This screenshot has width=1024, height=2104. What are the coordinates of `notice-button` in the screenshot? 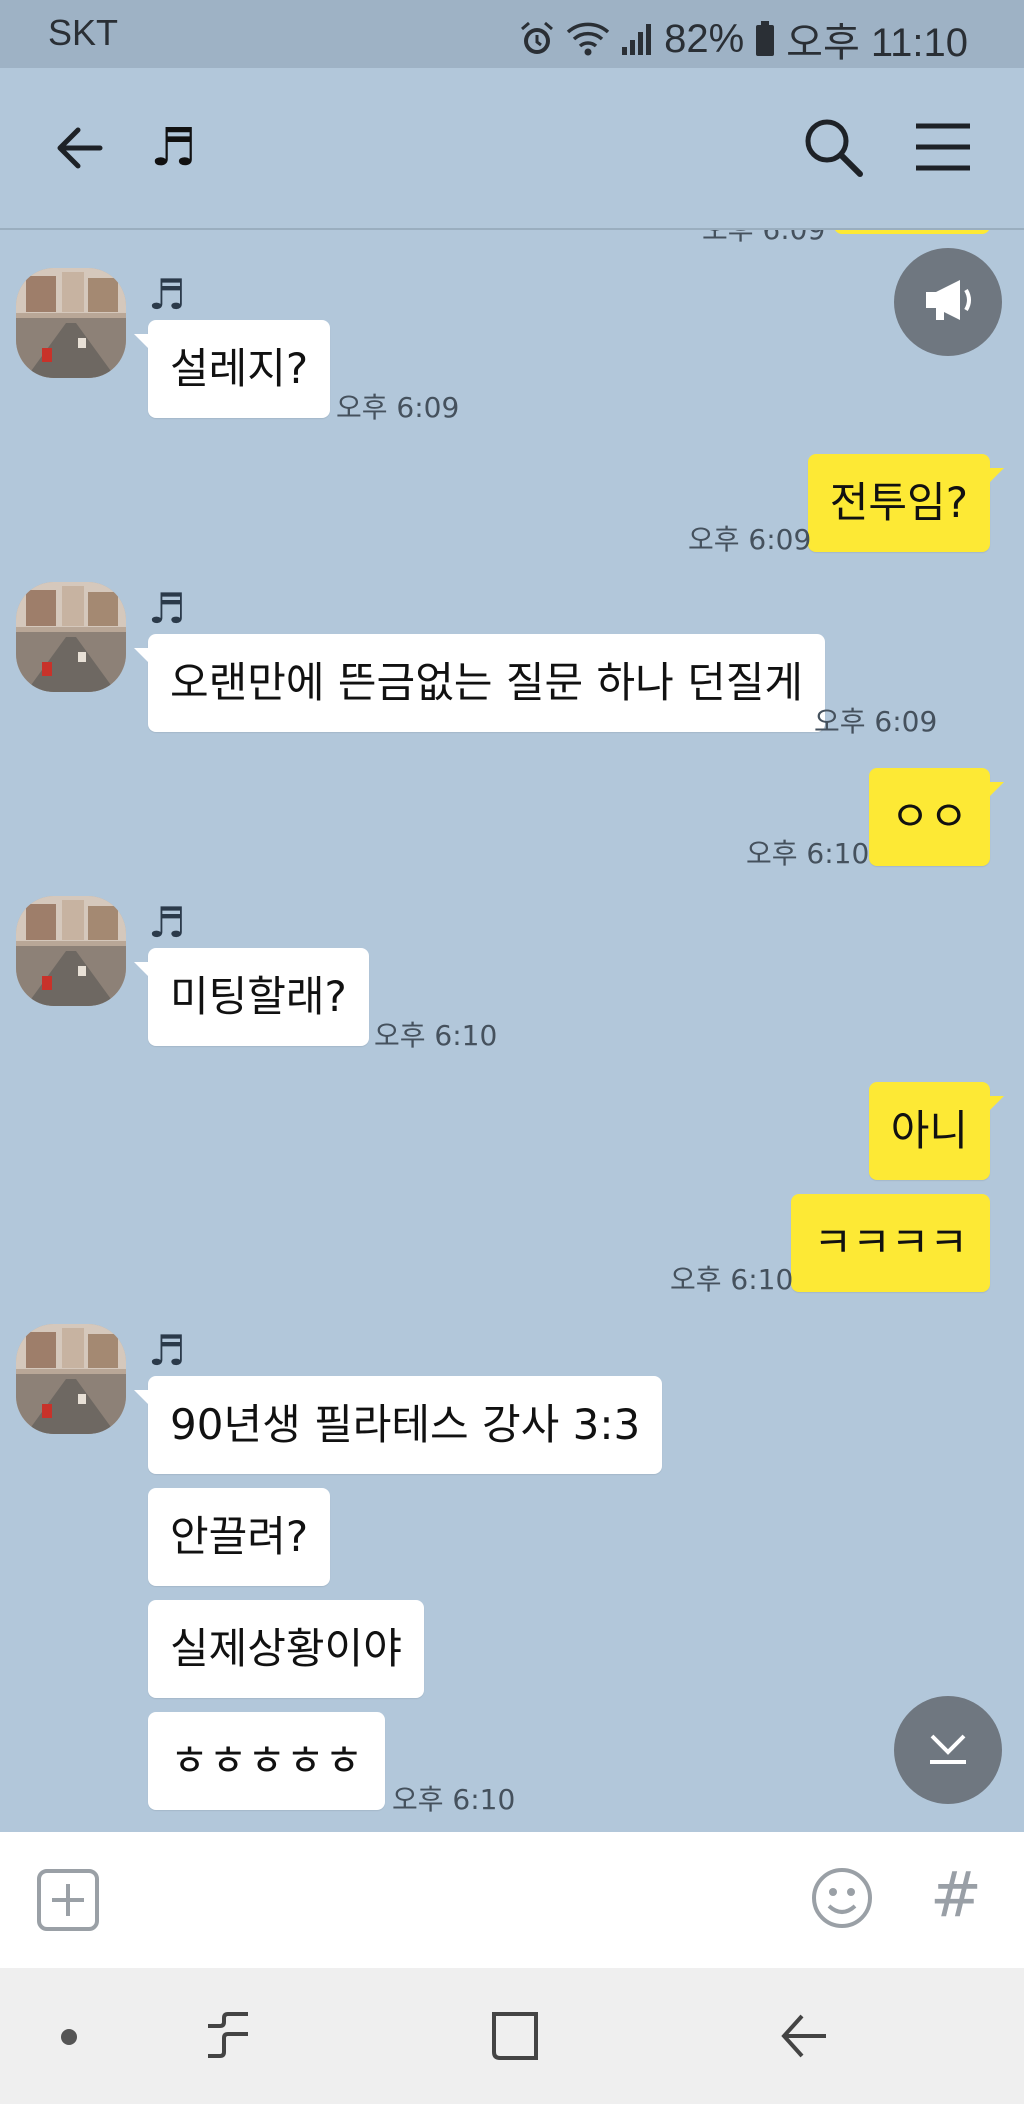 It's located at (948, 302).